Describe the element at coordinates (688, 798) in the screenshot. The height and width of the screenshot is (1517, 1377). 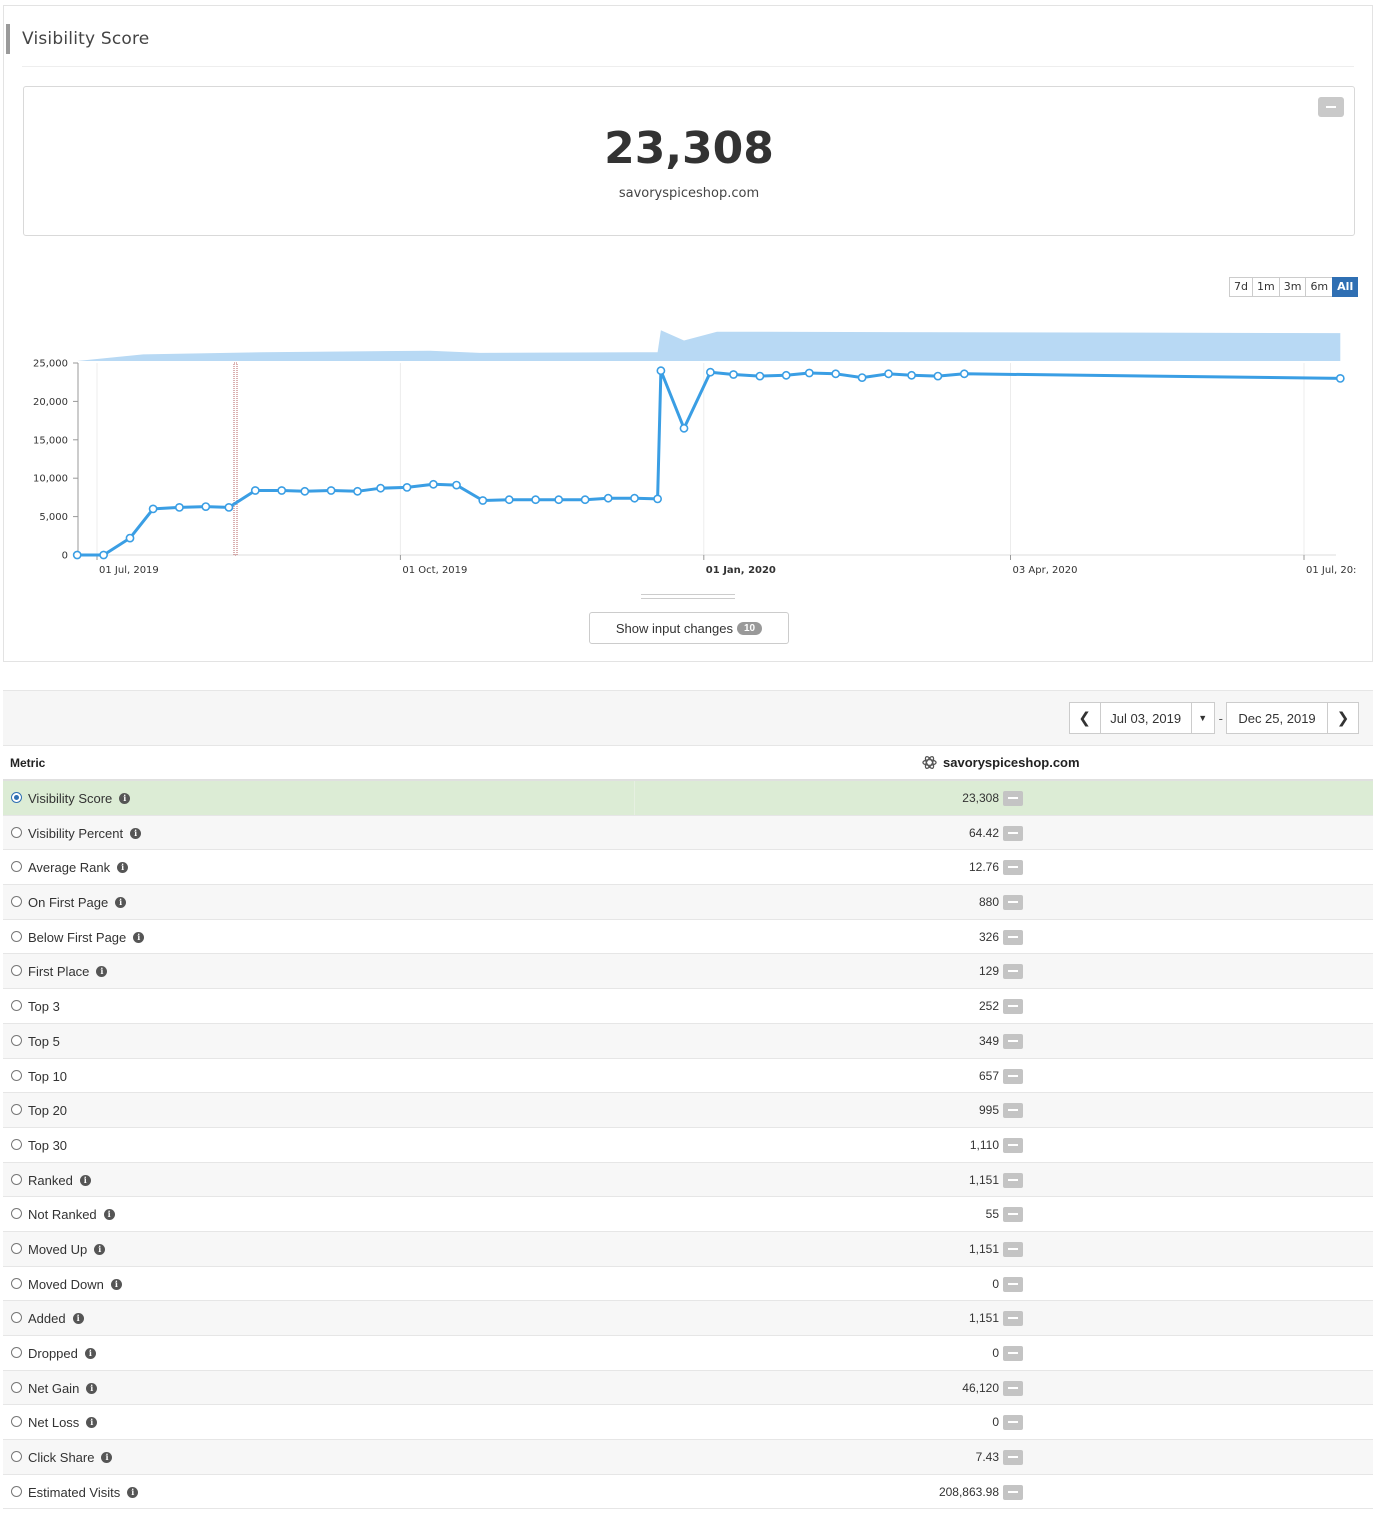
I see `table-row: Visibility Score i 23,308` at that location.